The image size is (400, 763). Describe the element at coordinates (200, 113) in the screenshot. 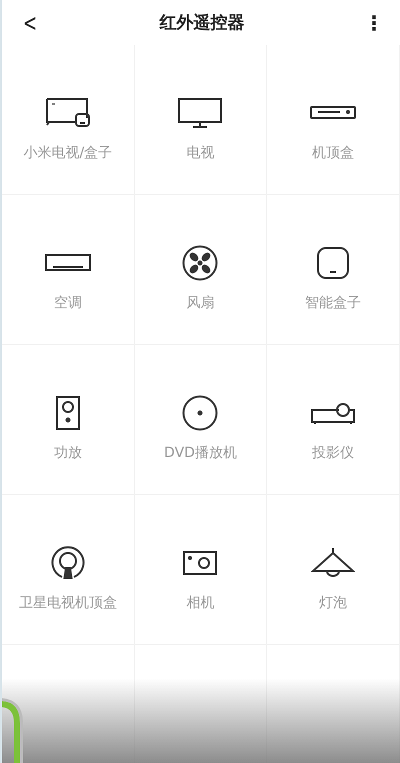

I see `tv-icon` at that location.